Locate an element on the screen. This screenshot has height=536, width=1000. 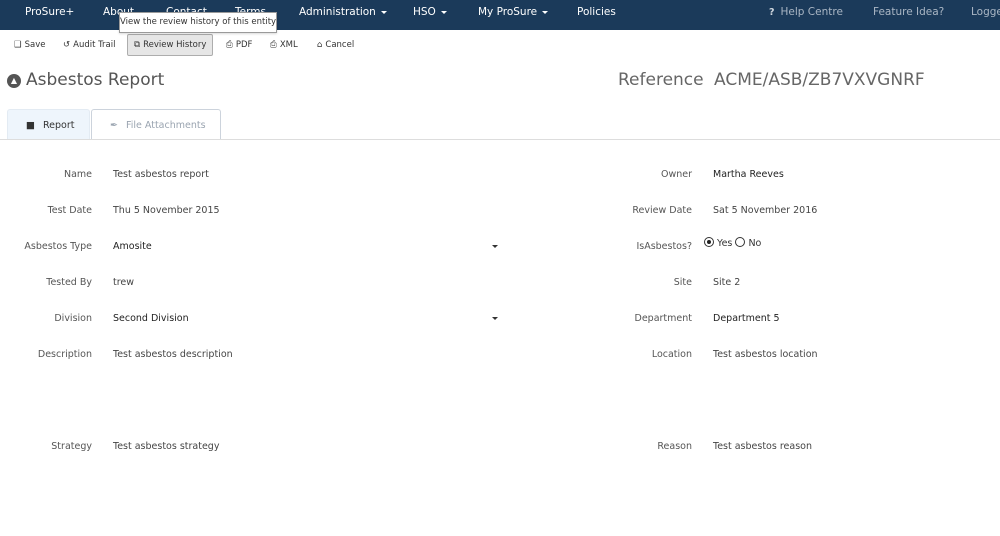
history-icon: ↺ is located at coordinates (67, 45).